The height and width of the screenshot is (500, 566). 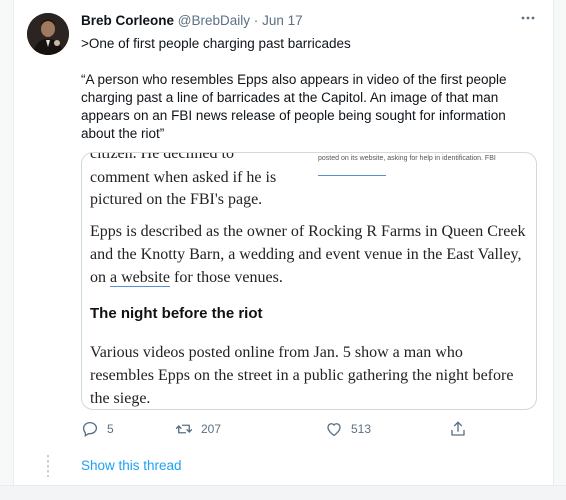 I want to click on heart-icon, so click(x=334, y=429).